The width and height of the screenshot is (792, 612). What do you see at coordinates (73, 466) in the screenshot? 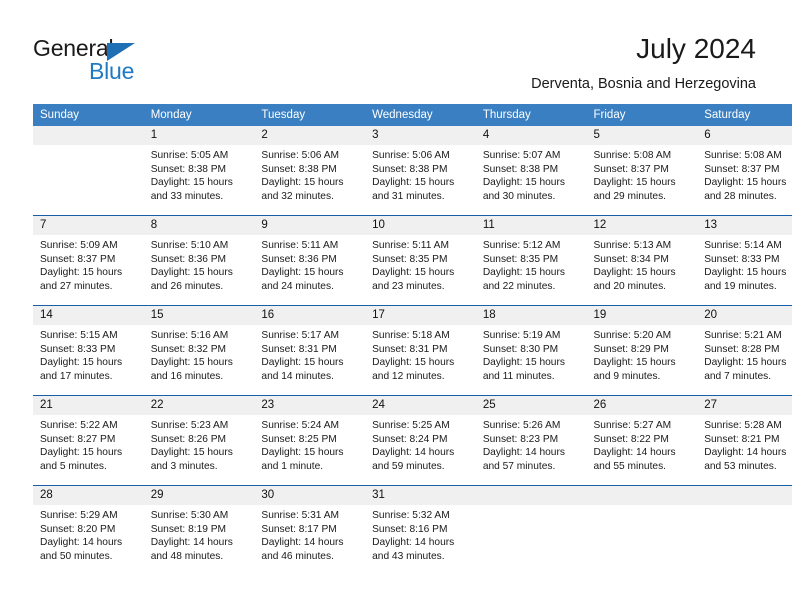
I see `daylight-text: and 5 minutes.` at bounding box center [73, 466].